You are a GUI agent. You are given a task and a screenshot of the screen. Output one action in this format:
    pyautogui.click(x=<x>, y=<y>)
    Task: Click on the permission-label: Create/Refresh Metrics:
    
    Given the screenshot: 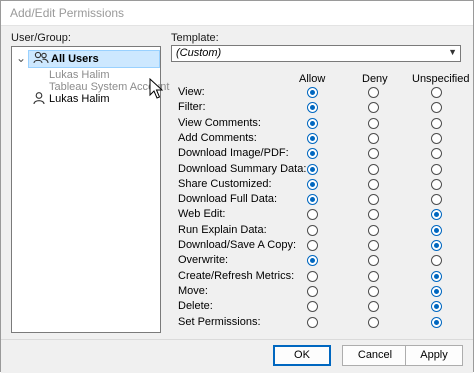 What is the action you would take?
    pyautogui.click(x=236, y=276)
    